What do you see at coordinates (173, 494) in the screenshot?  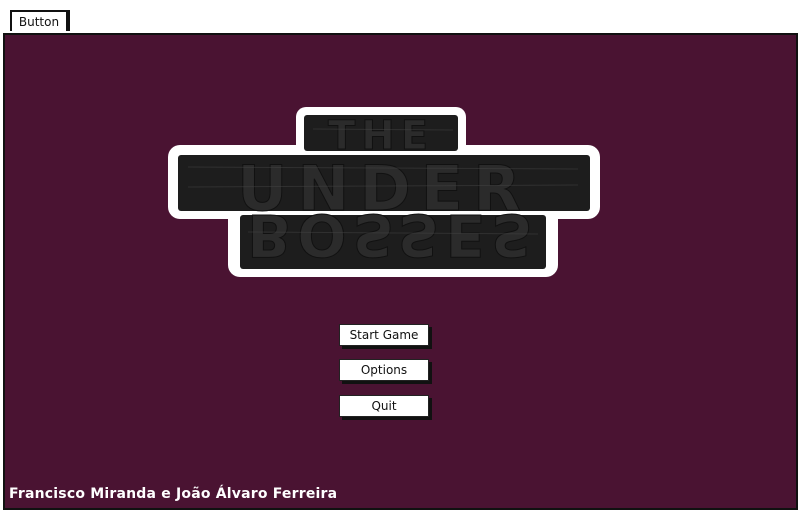 I see `credits-text: Francisco Miranda e João Álvaro Ferreira` at bounding box center [173, 494].